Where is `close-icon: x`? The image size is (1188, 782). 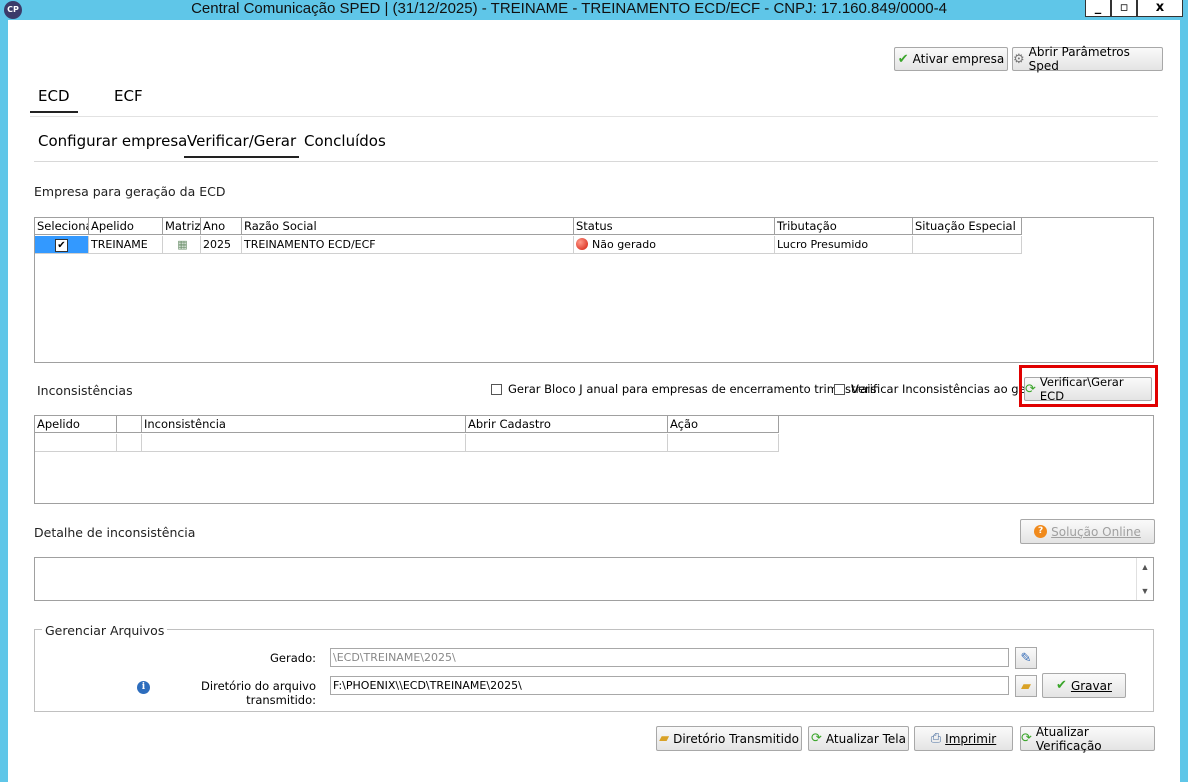
close-icon: x is located at coordinates (1160, 8).